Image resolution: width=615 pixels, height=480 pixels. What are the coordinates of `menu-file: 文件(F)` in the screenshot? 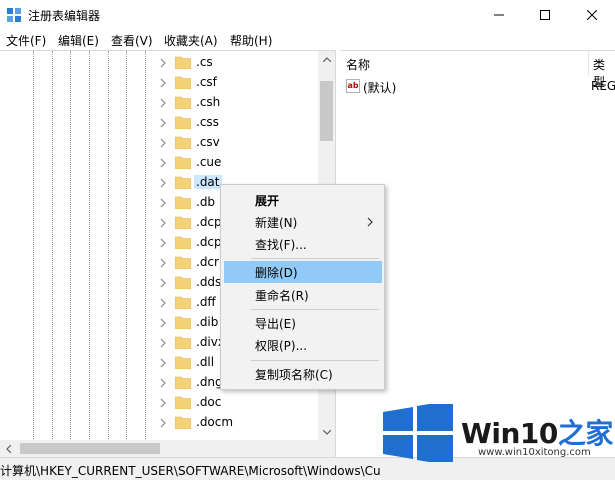 It's located at (26, 40).